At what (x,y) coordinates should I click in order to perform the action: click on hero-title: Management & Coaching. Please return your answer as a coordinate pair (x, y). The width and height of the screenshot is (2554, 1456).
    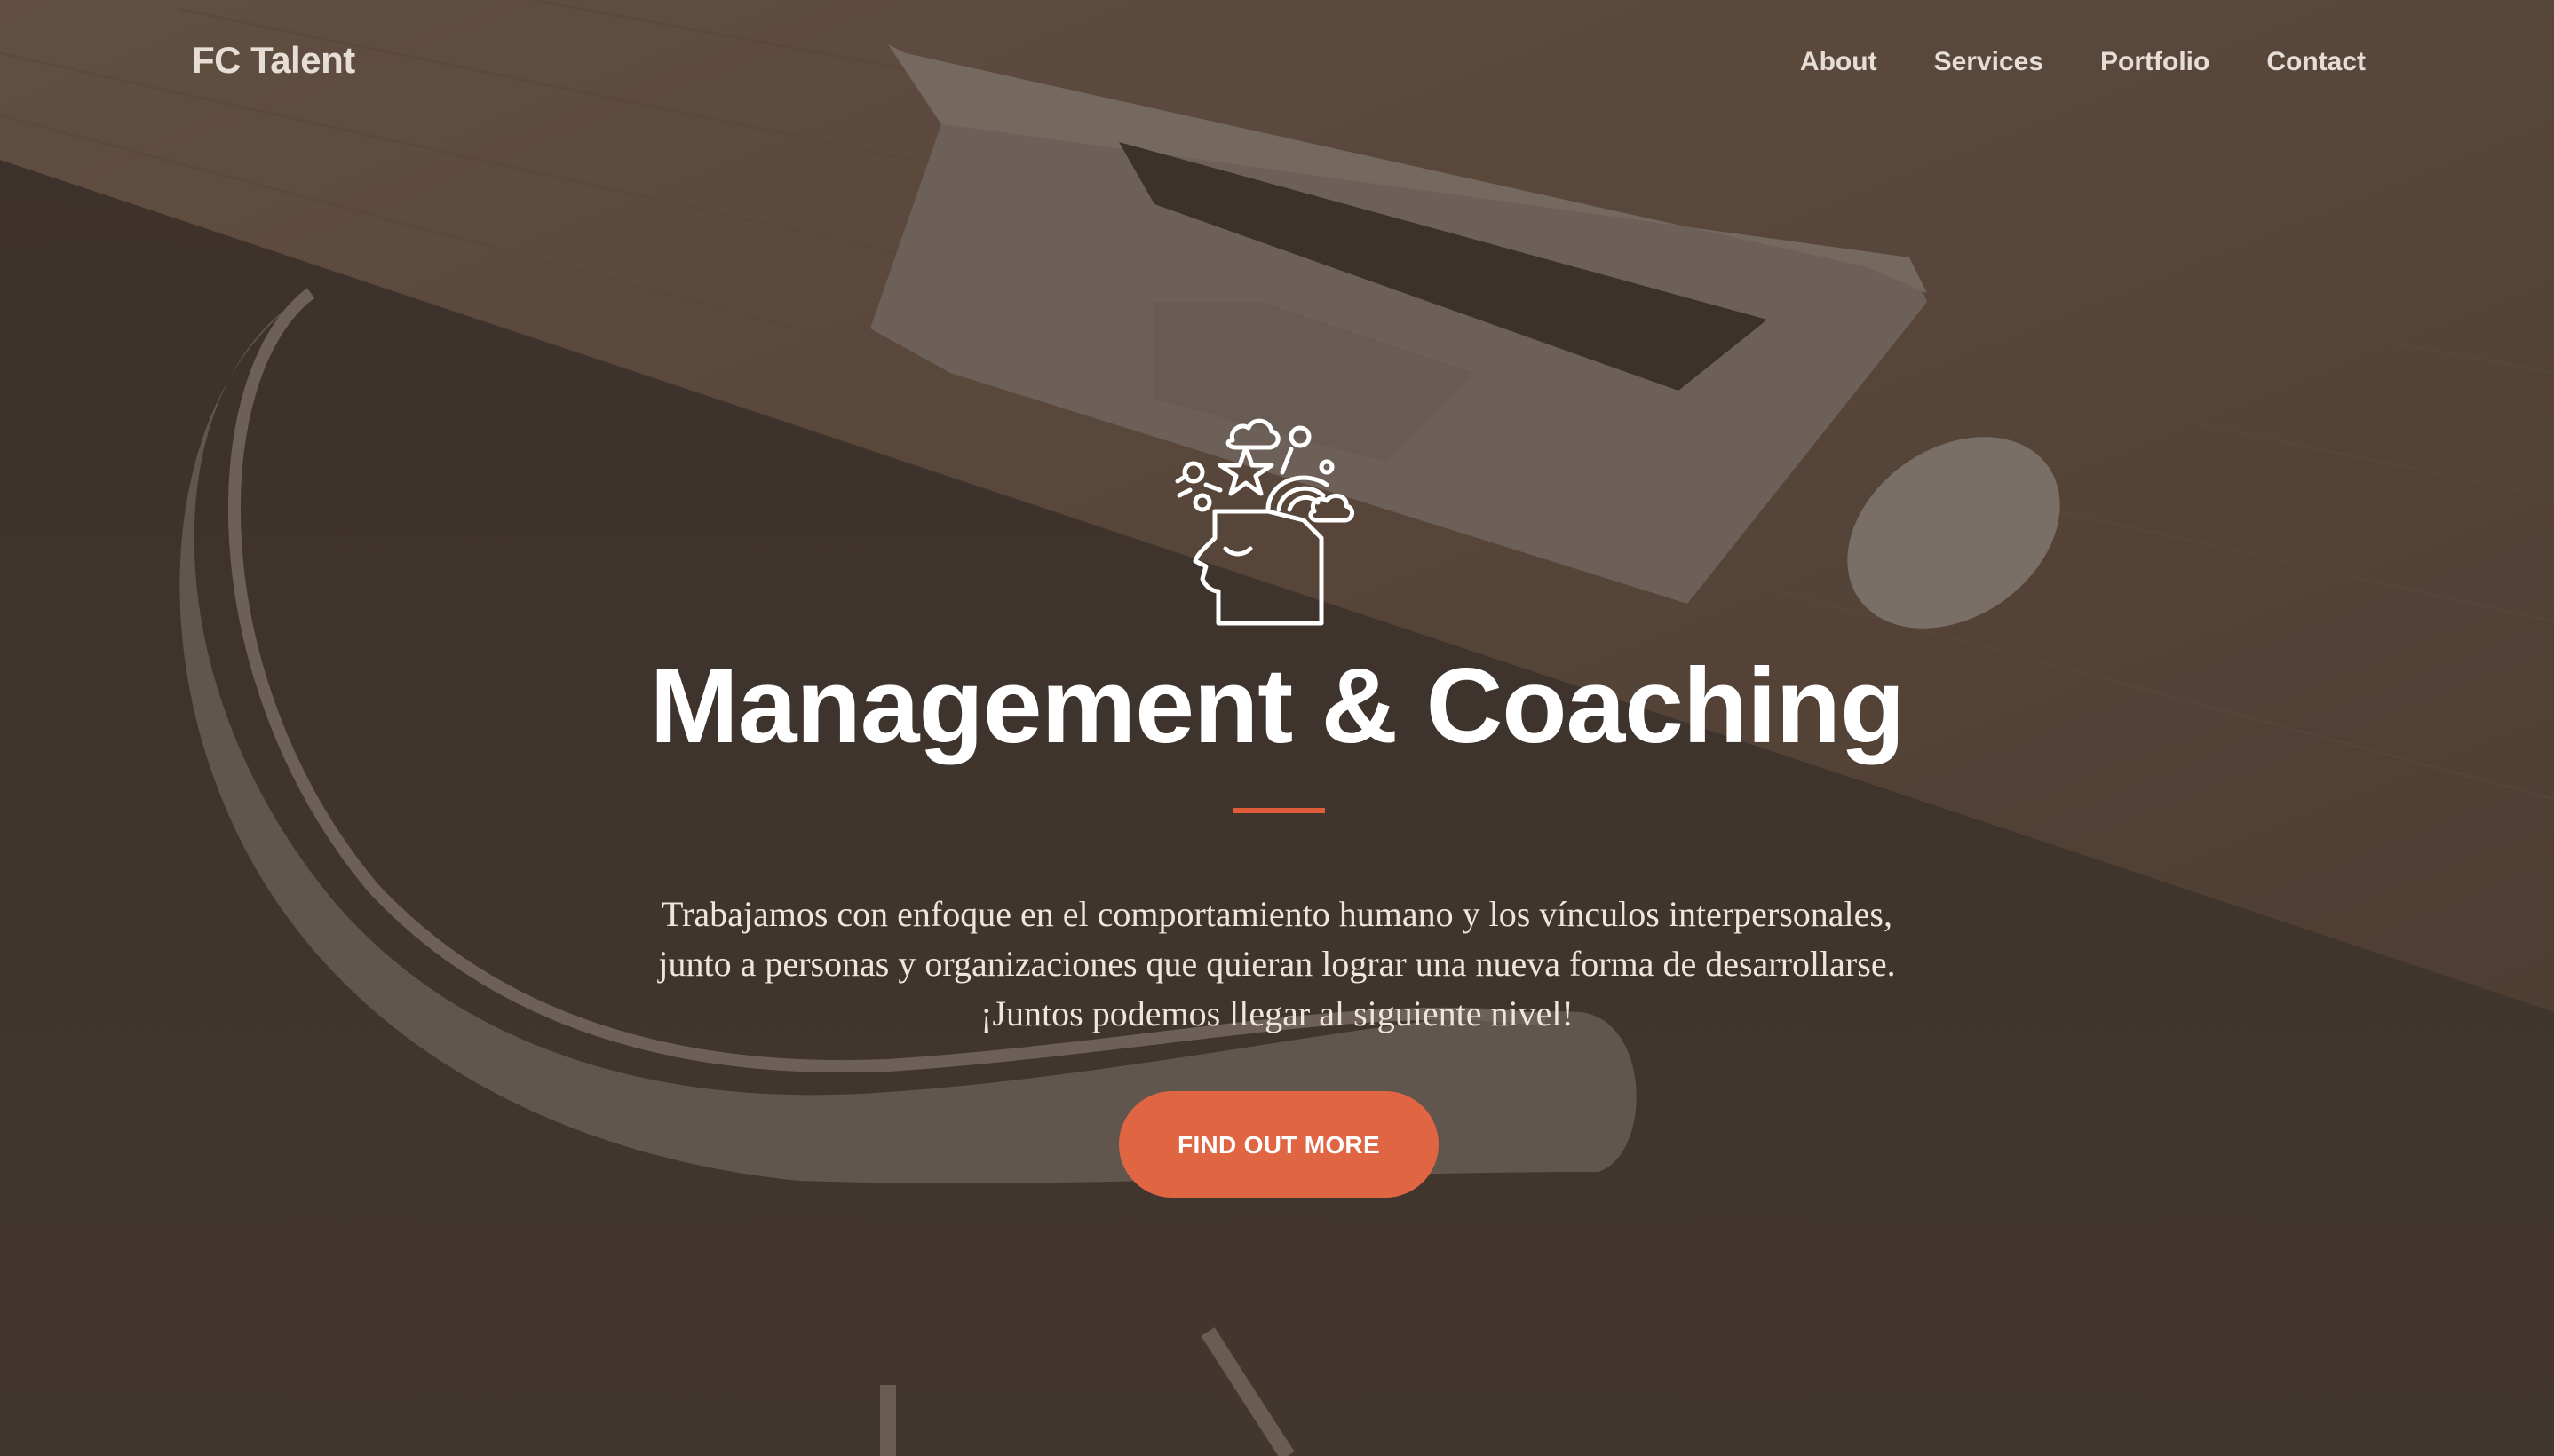
    Looking at the image, I should click on (1278, 705).